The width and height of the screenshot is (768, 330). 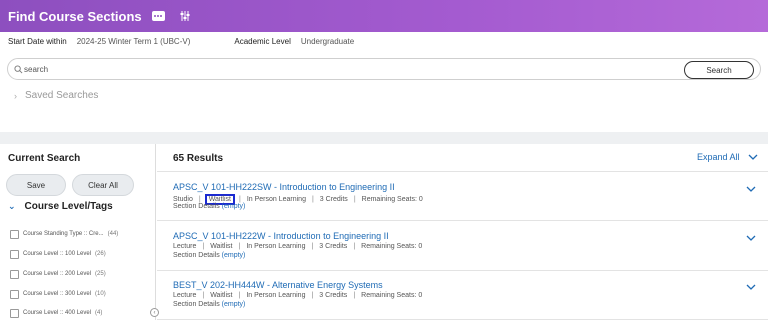 I want to click on facet-label: Course Level :: 200 Level, so click(x=57, y=274).